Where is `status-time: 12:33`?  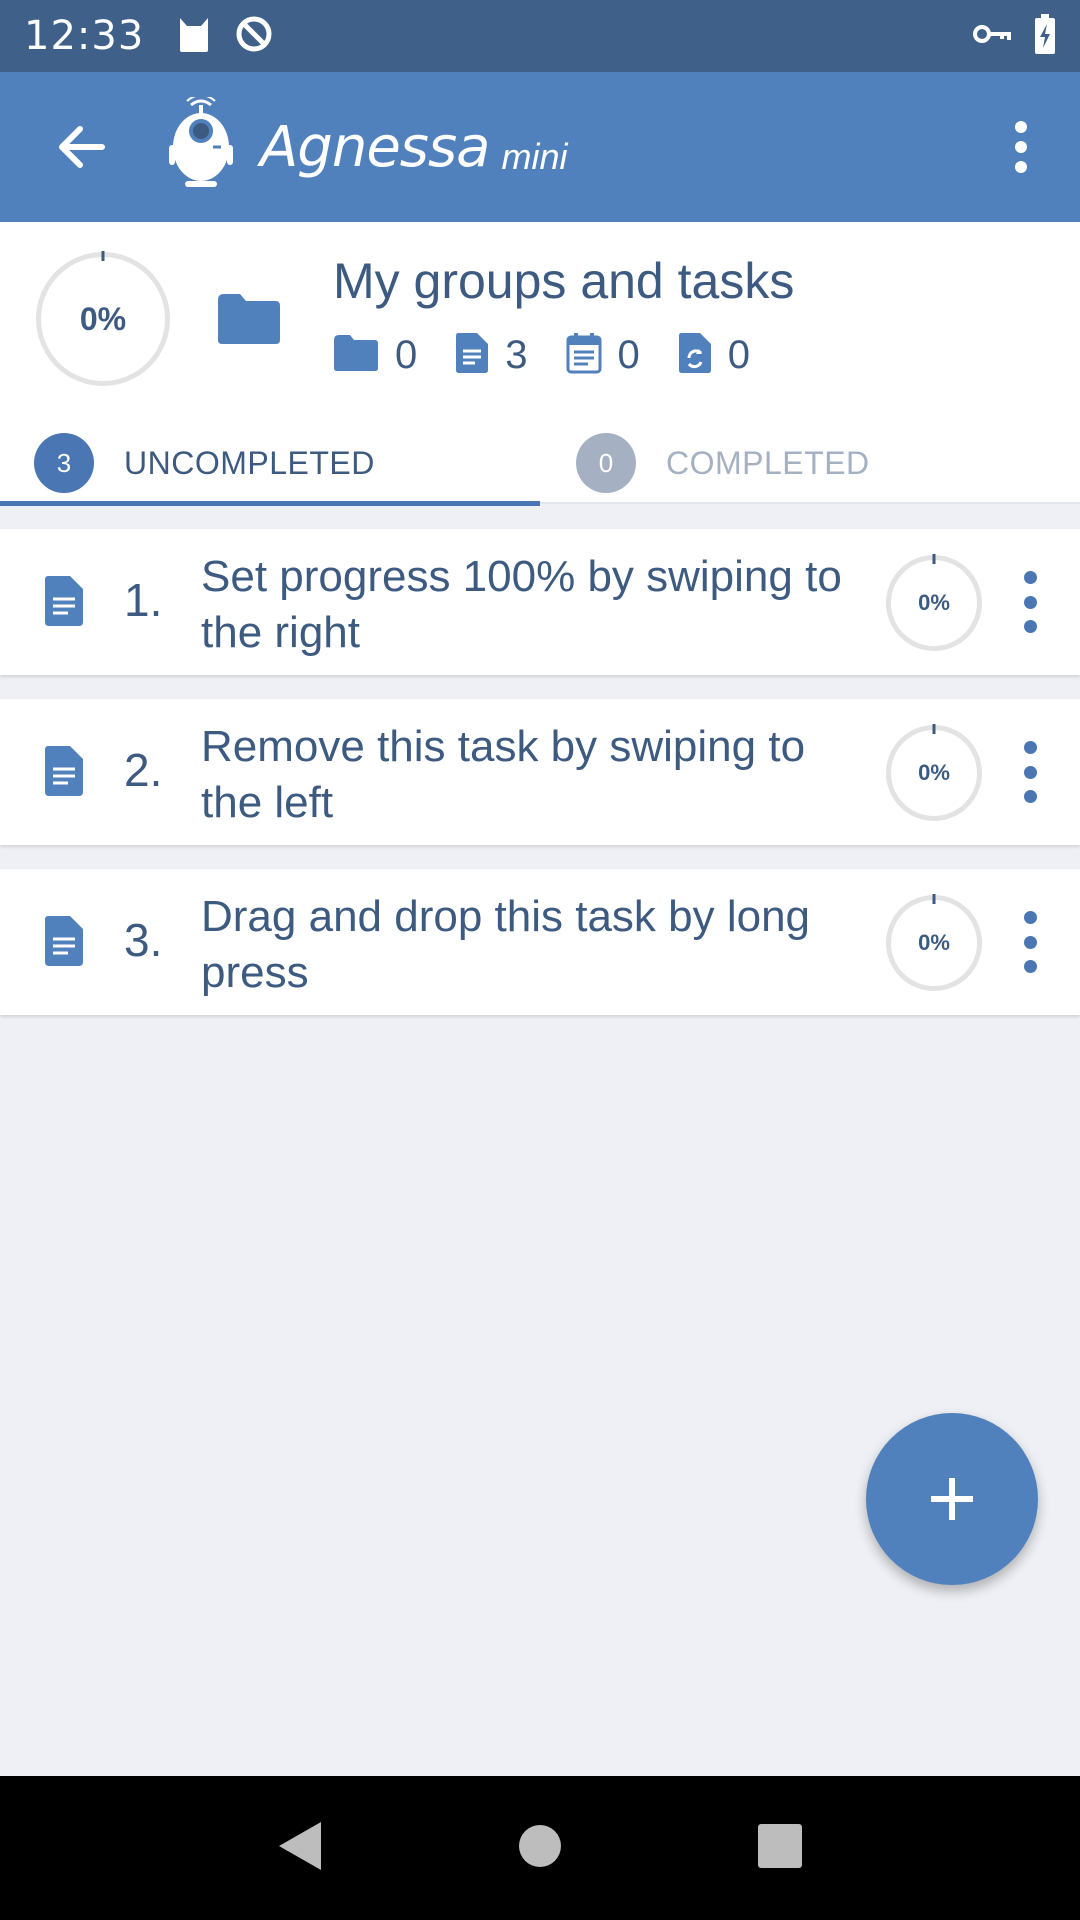
status-time: 12:33 is located at coordinates (84, 36).